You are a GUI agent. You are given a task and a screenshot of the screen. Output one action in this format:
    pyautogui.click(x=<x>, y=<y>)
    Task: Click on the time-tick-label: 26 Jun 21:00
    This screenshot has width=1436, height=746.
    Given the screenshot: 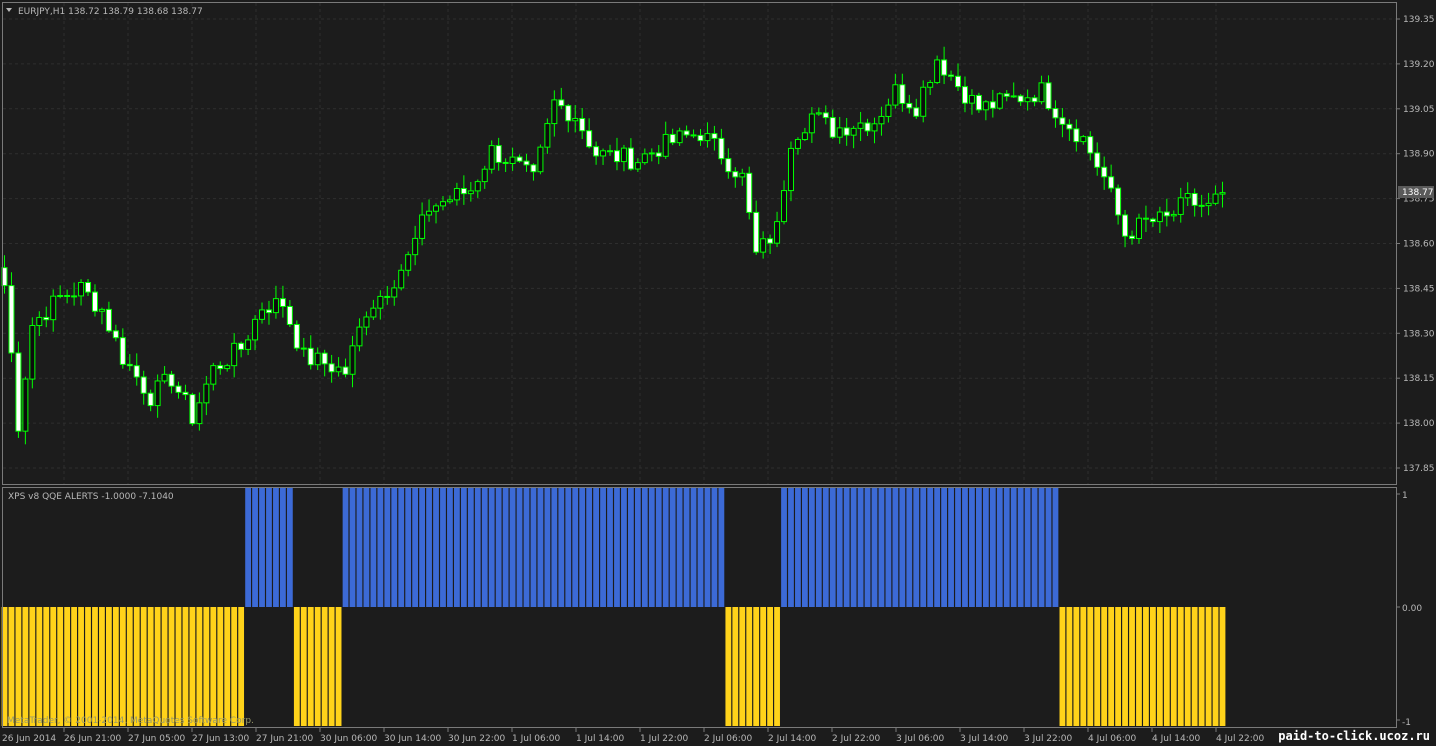 What is the action you would take?
    pyautogui.click(x=92, y=739)
    